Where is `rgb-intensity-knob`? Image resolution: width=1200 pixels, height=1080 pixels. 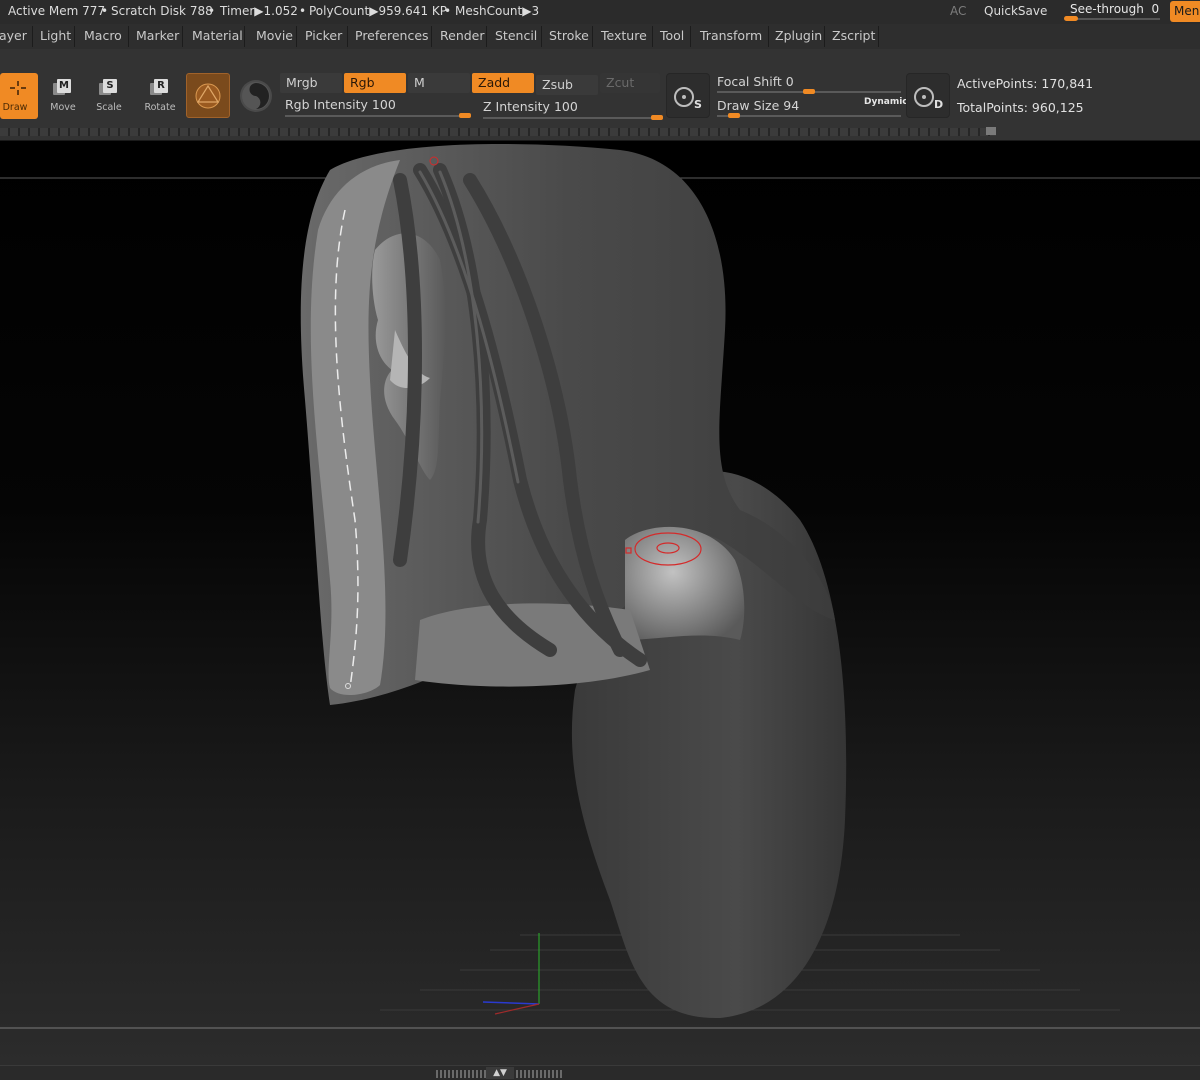
rgb-intensity-knob is located at coordinates (465, 115).